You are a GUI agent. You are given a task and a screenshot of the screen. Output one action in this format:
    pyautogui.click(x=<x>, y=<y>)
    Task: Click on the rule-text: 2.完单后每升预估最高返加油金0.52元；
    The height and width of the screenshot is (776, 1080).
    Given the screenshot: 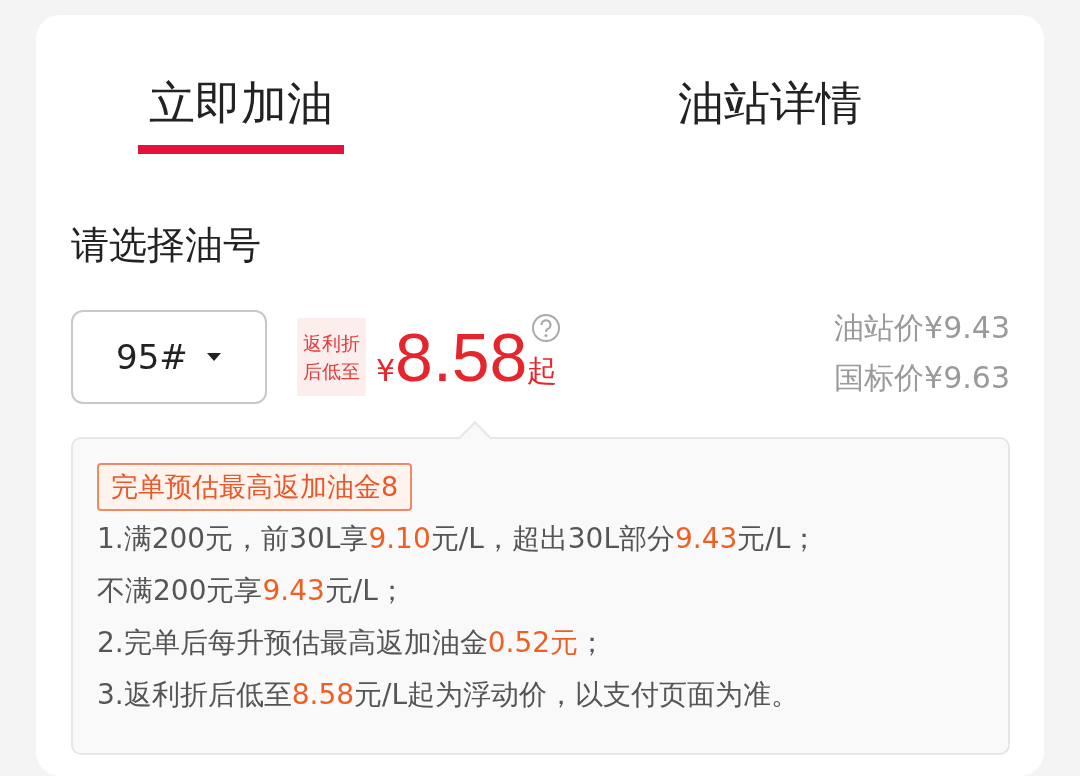 What is the action you would take?
    pyautogui.click(x=352, y=643)
    